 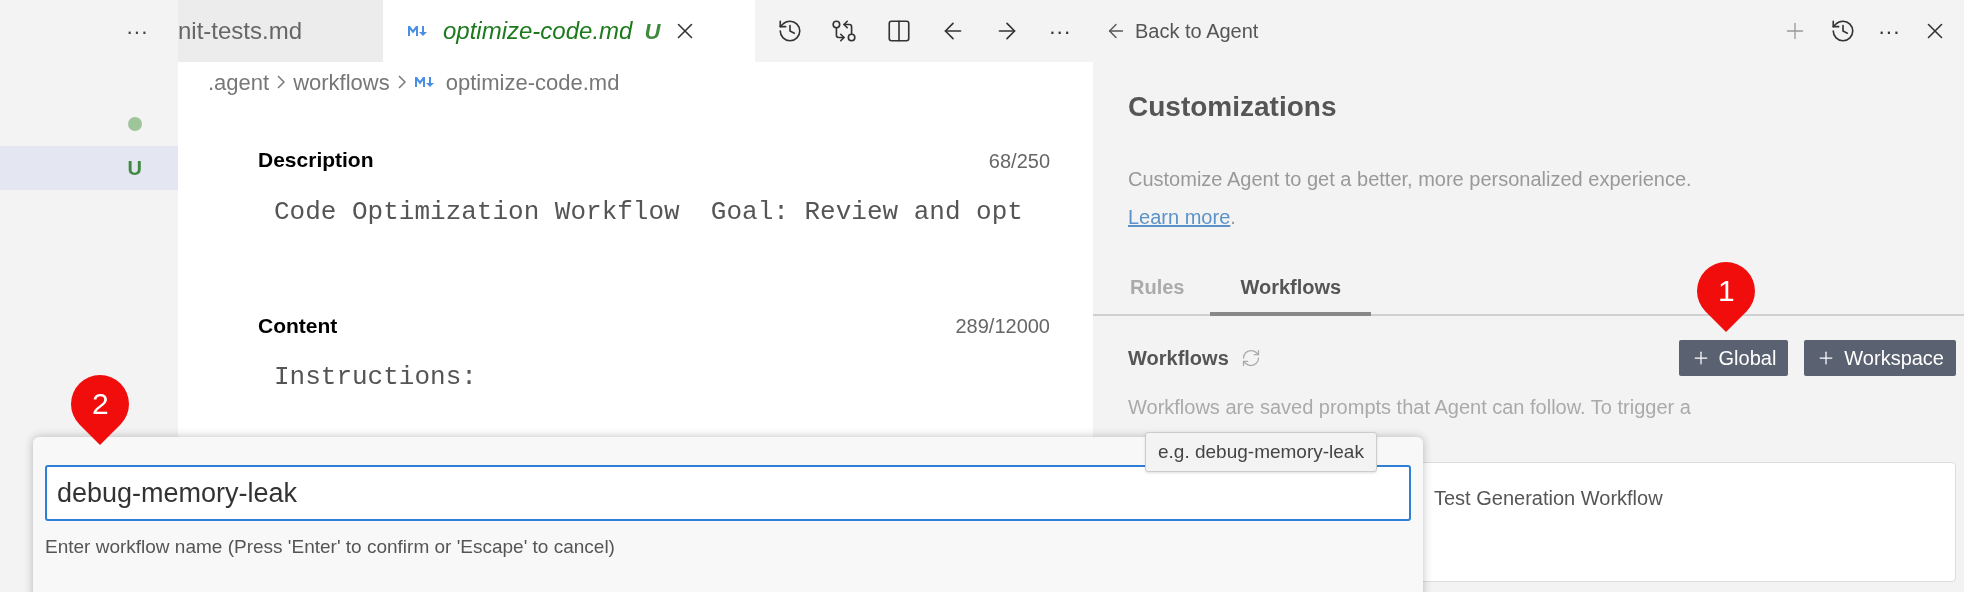 I want to click on name-input-field: debug-memory-leak, so click(x=728, y=493).